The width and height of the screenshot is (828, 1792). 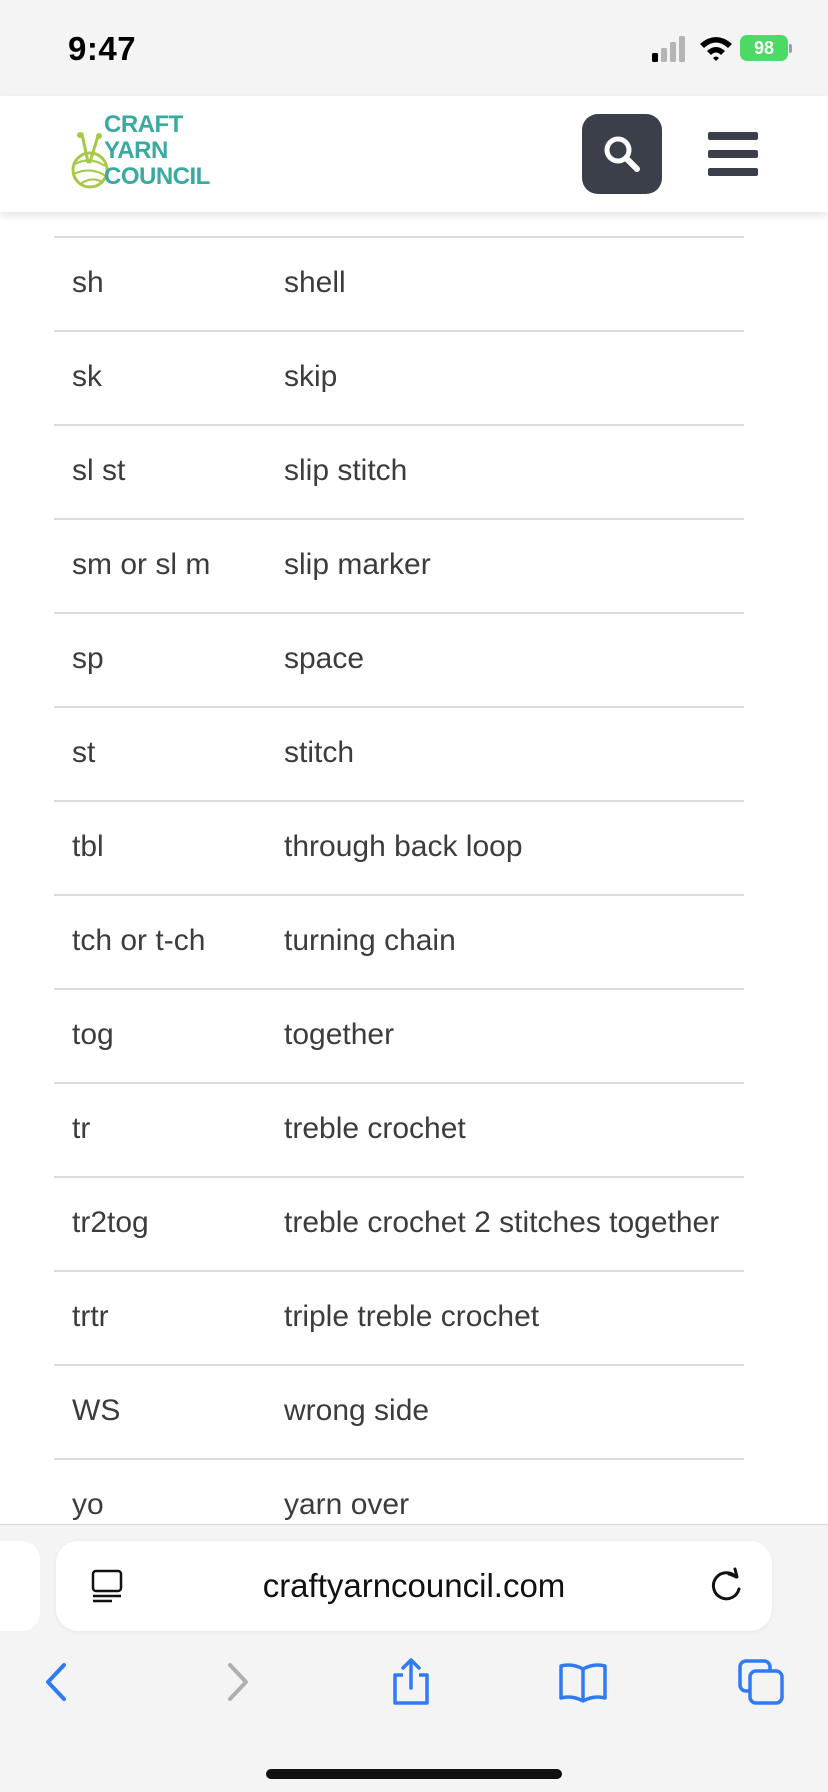 I want to click on table-row: tr2tog treble crochet 2 stitches together, so click(x=399, y=1225).